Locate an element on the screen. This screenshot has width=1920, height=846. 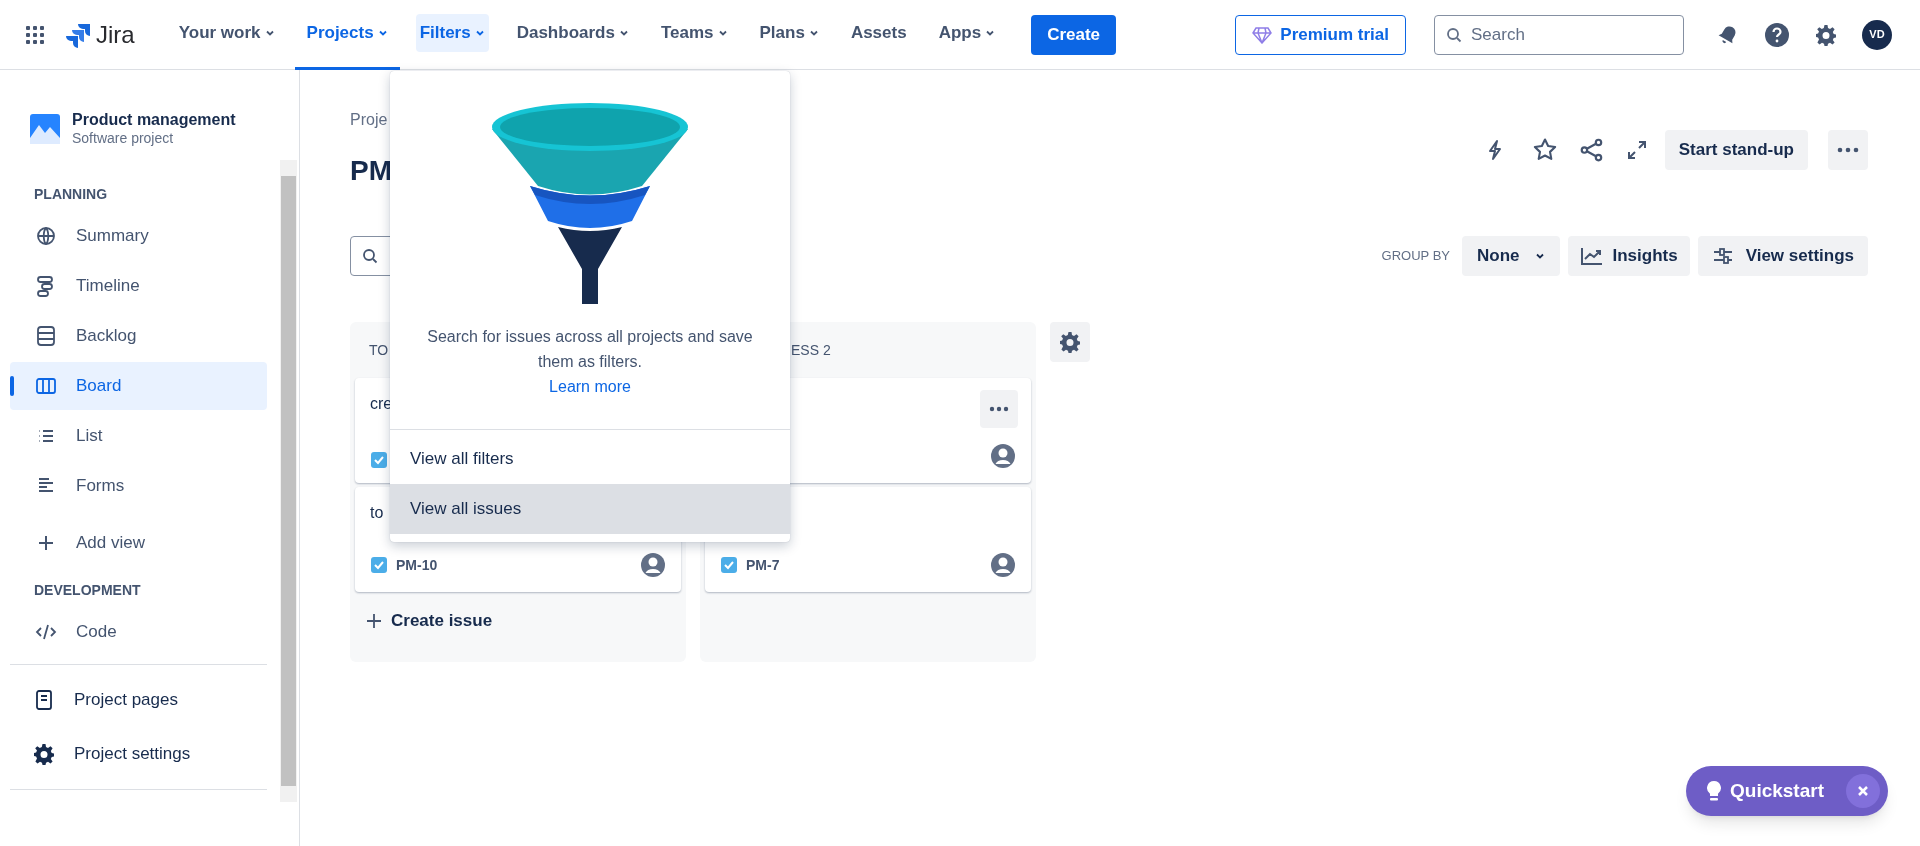
project-type: Software project is located at coordinates (123, 139).